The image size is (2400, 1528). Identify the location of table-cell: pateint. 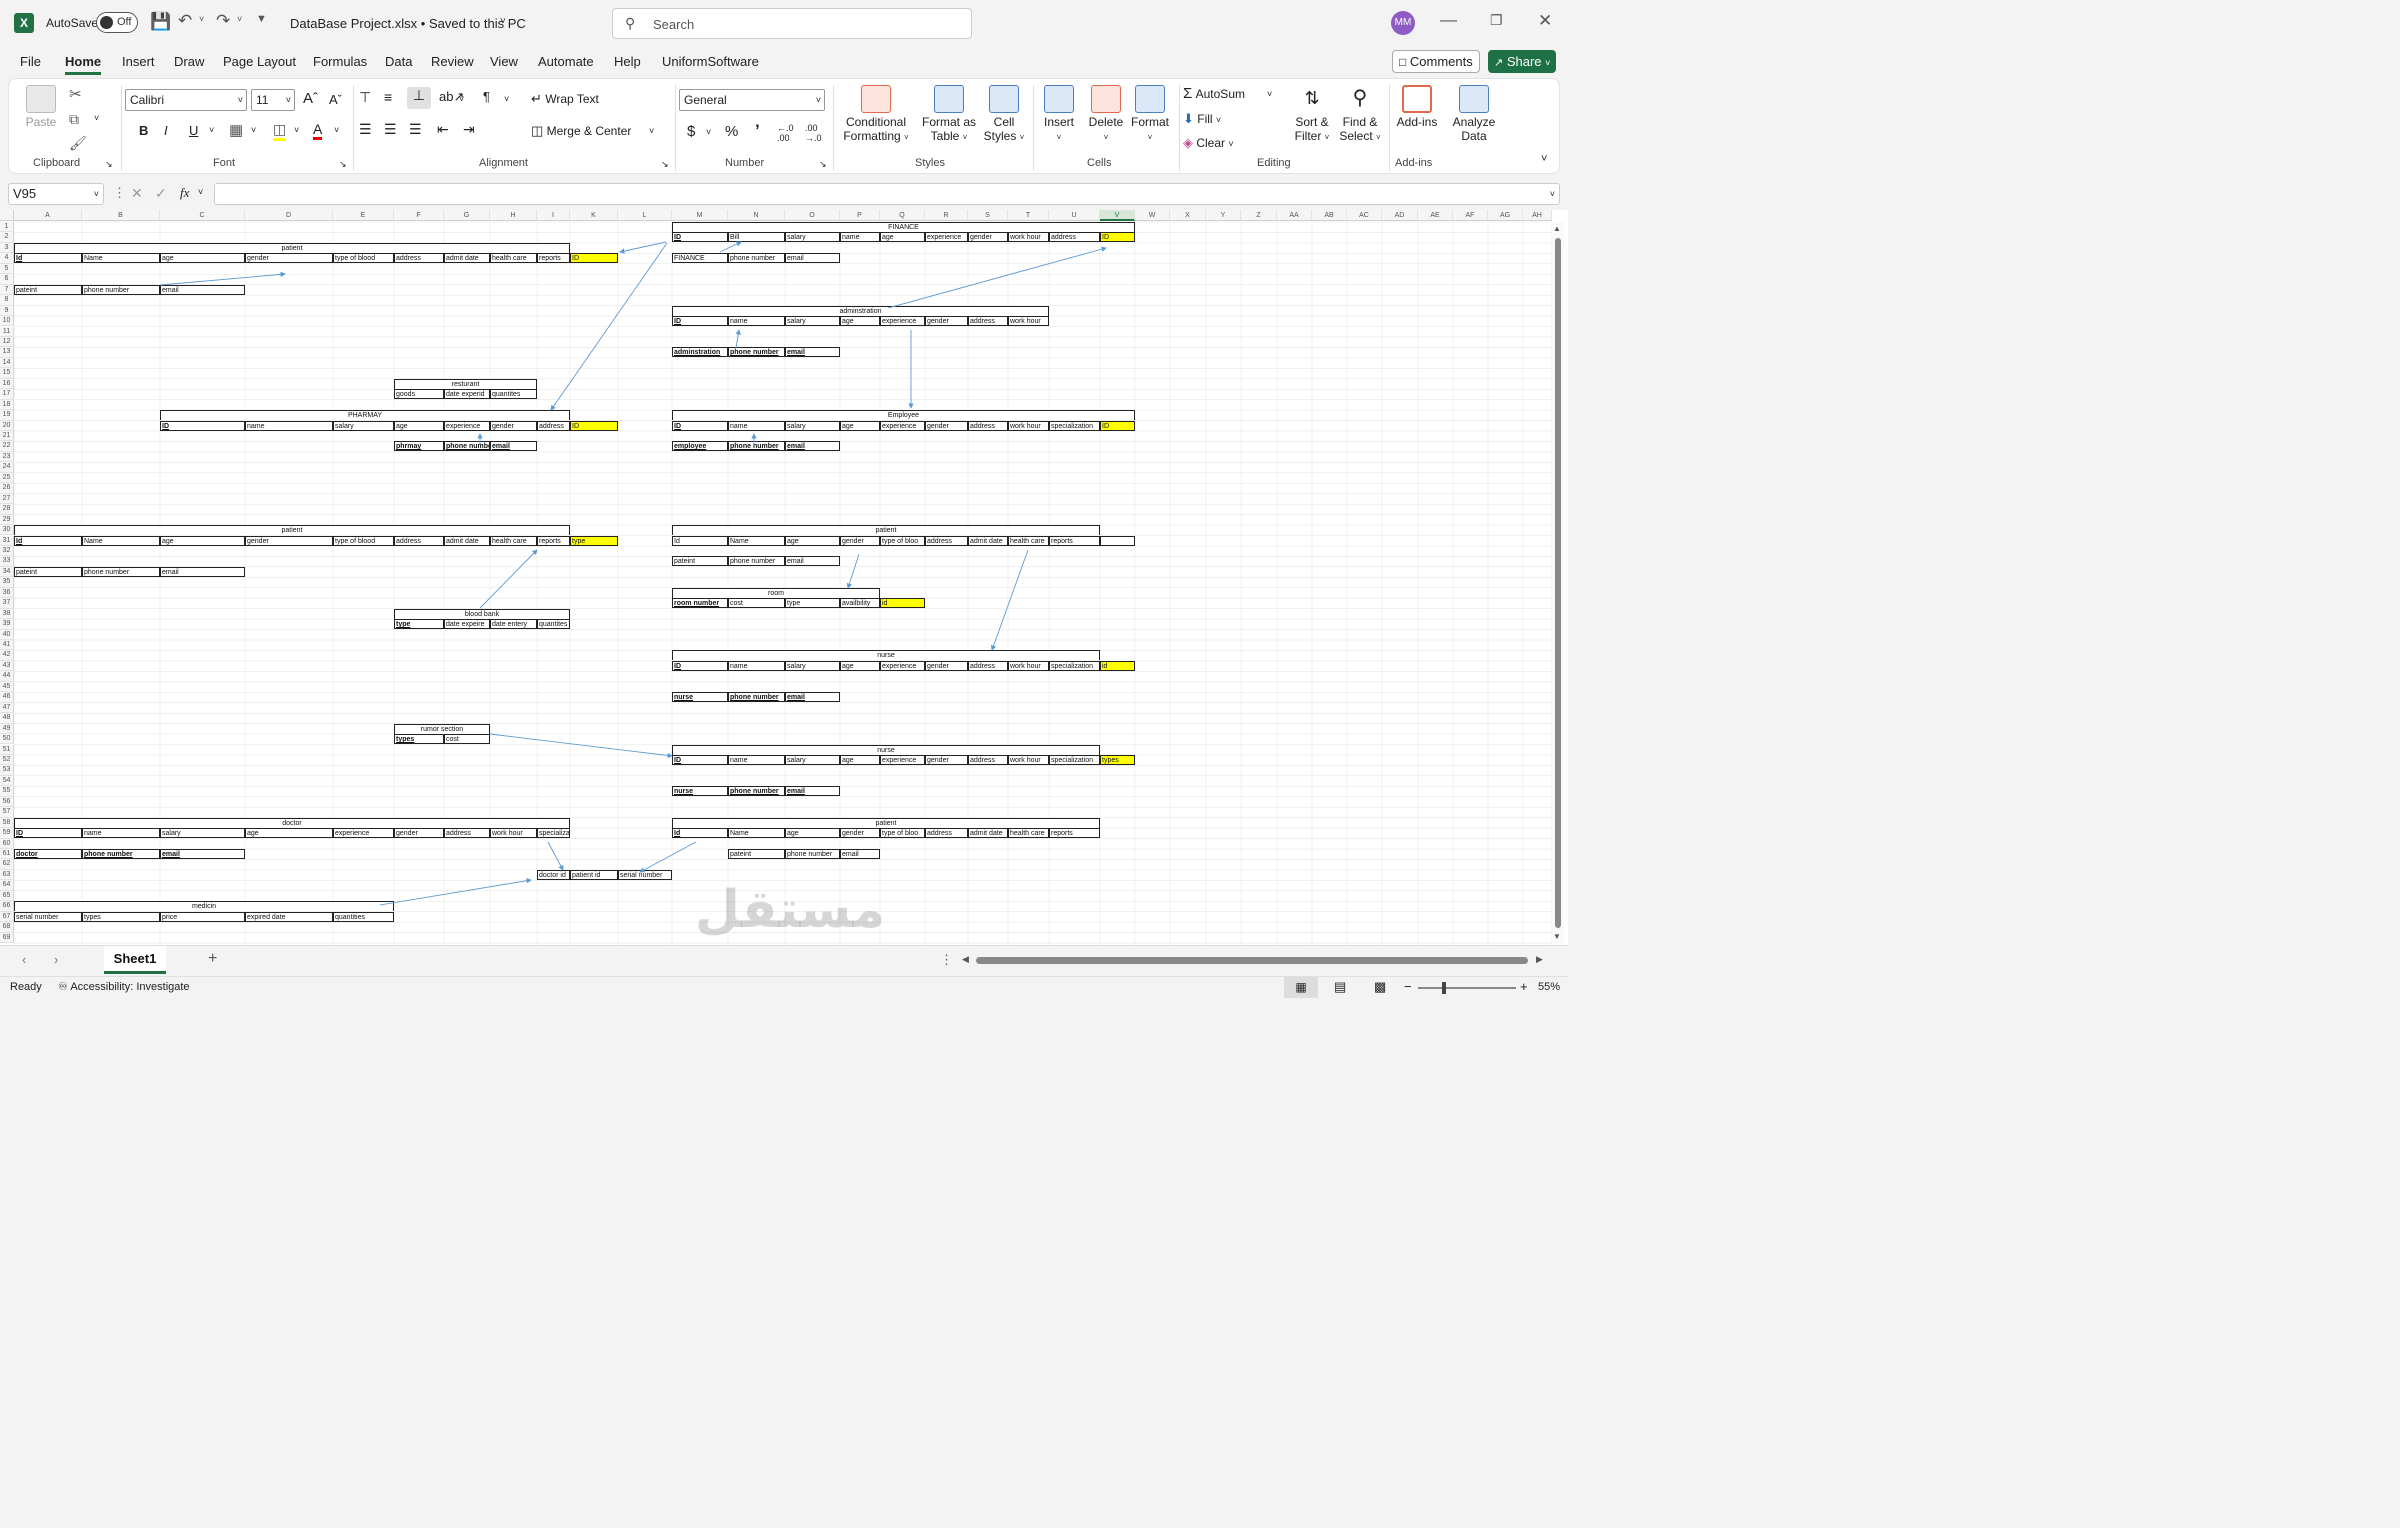
(756, 854).